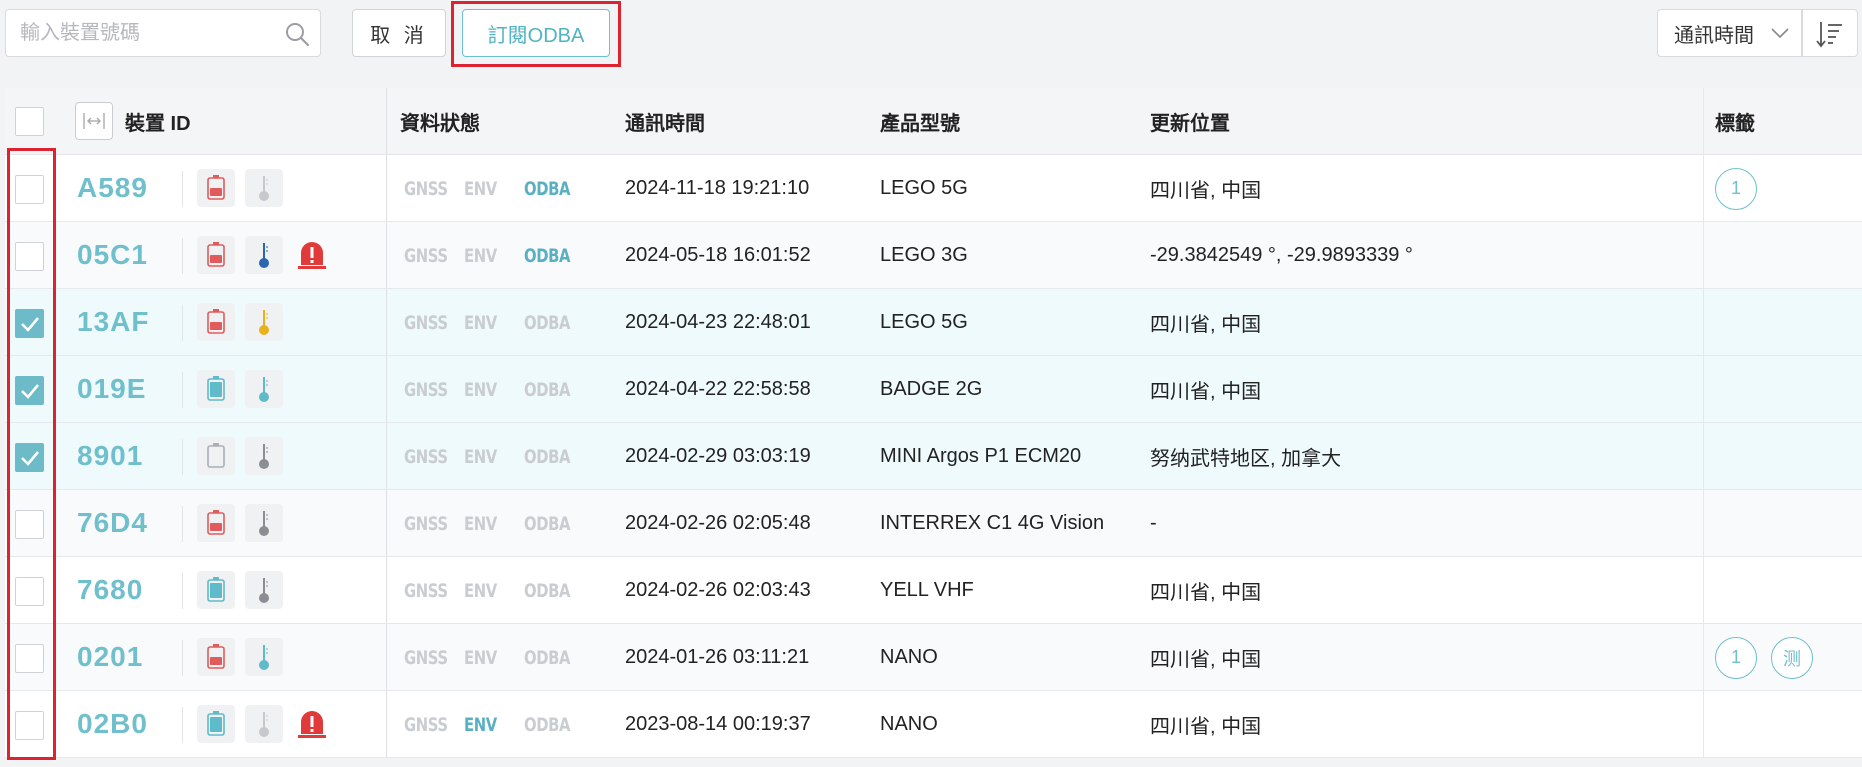  I want to click on device-id-link: 019E, so click(111, 389).